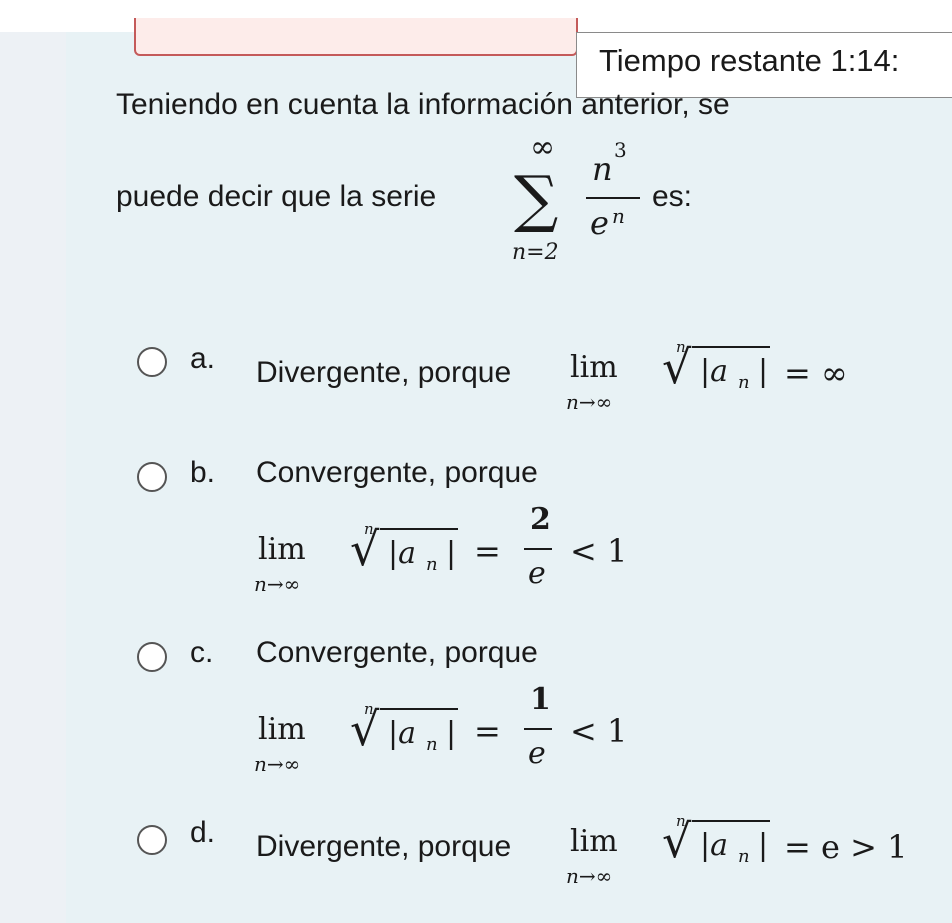 Image resolution: width=952 pixels, height=923 pixels. Describe the element at coordinates (599, 223) in the screenshot. I see `series-denominator: e` at that location.